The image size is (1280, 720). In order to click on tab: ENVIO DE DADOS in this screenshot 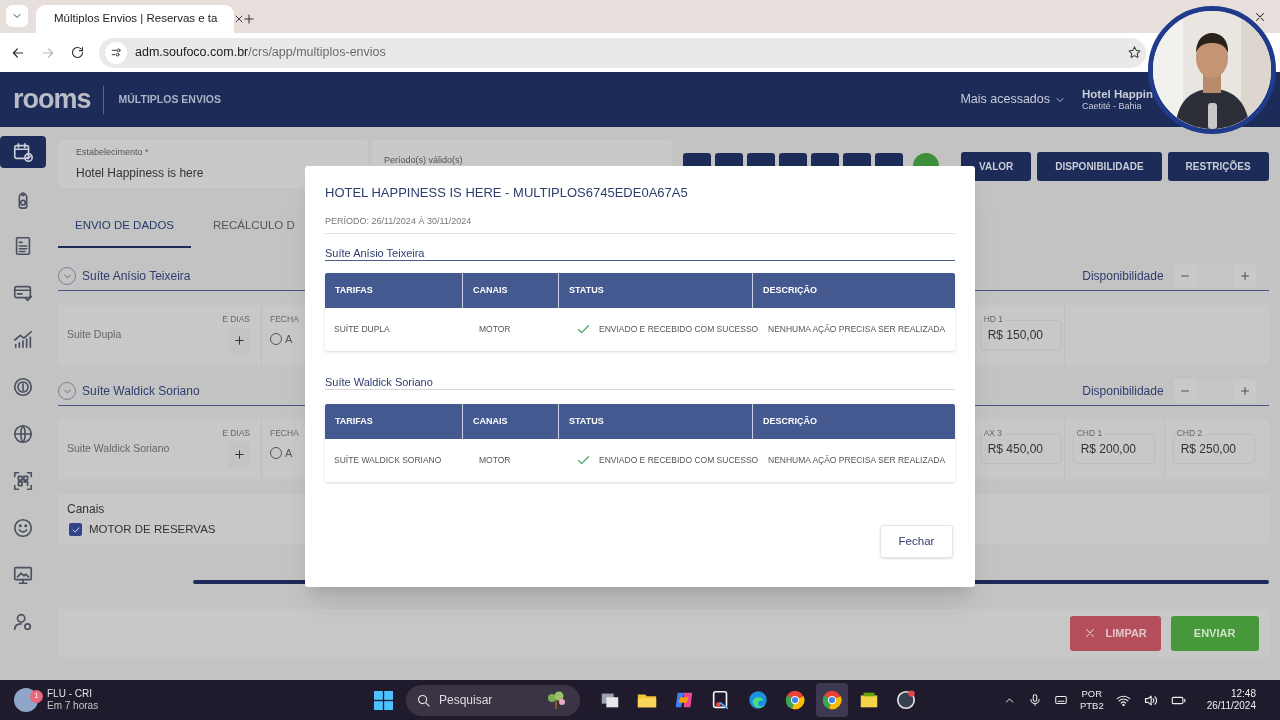, I will do `click(124, 226)`.